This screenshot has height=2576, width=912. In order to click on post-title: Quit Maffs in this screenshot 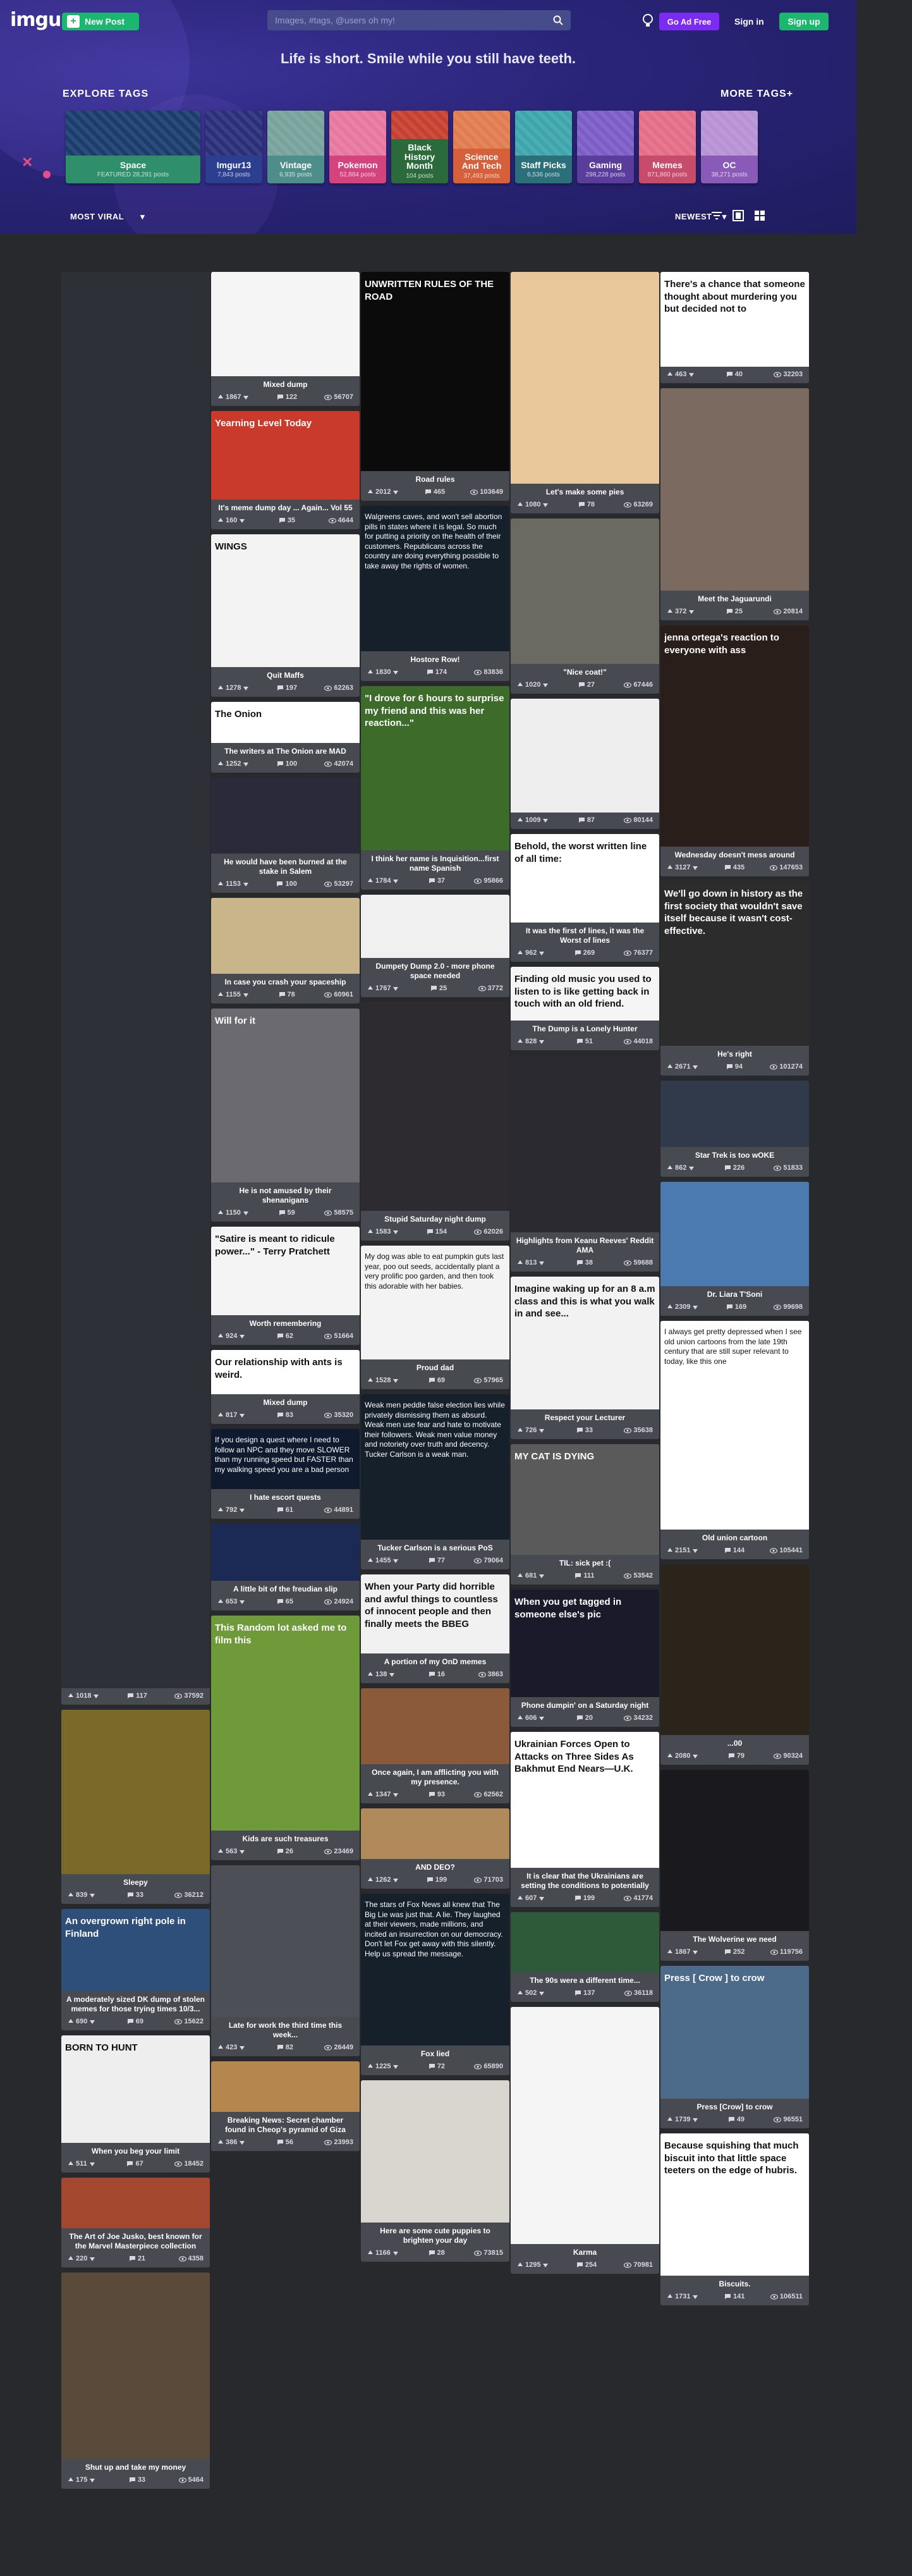, I will do `click(285, 673)`.